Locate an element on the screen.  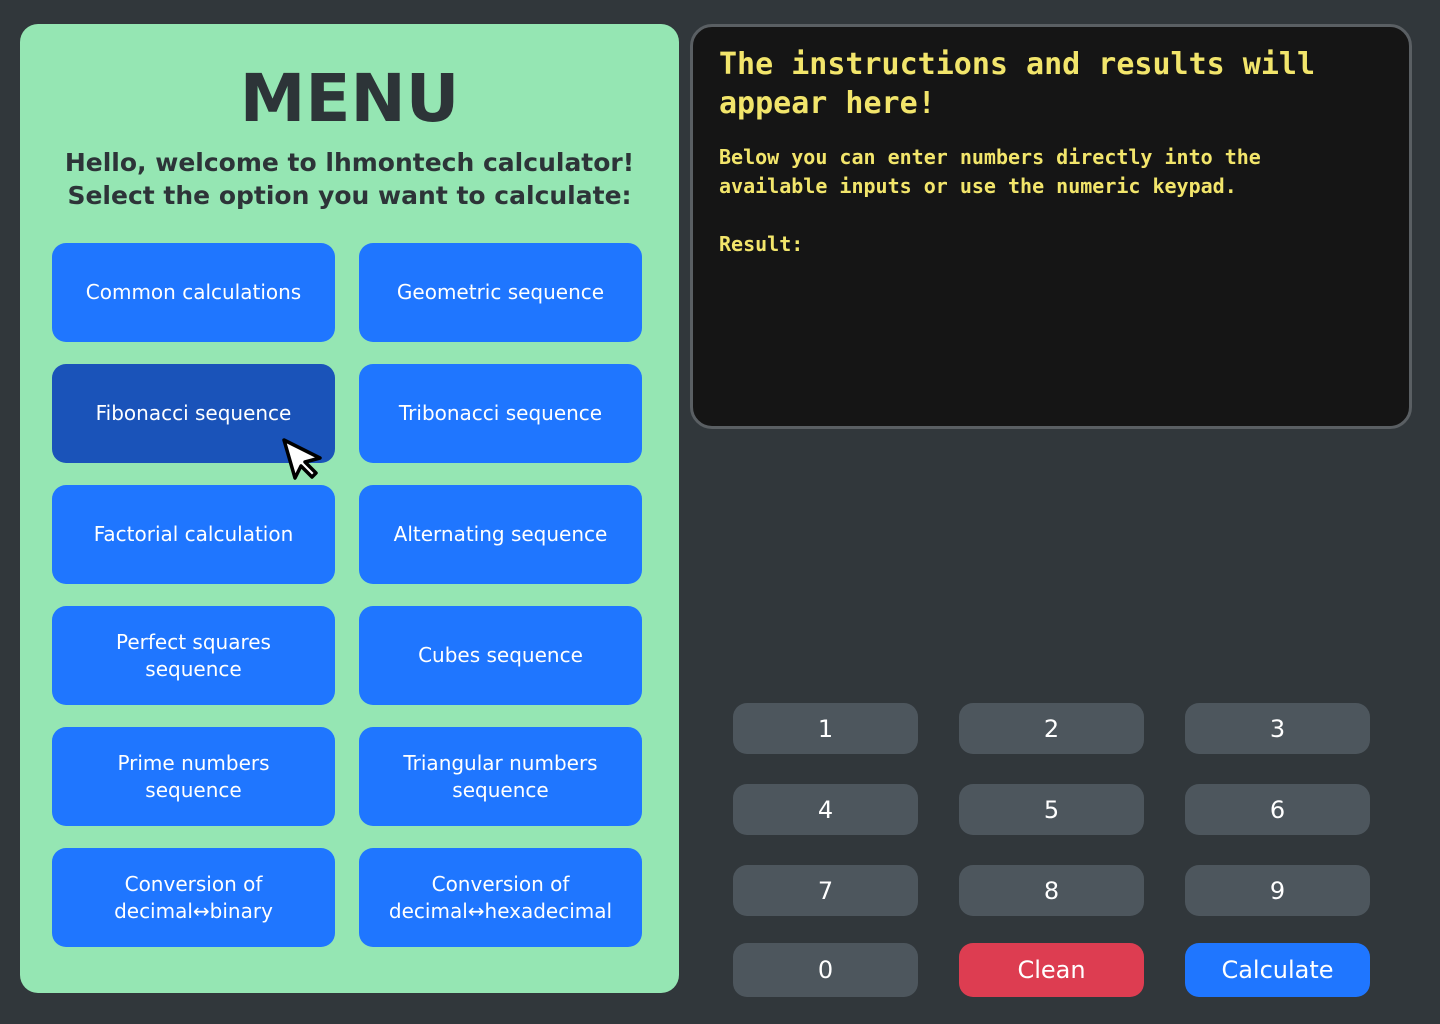
tribonacci-sequence-button: Tribonacci sequence is located at coordinates (500, 413).